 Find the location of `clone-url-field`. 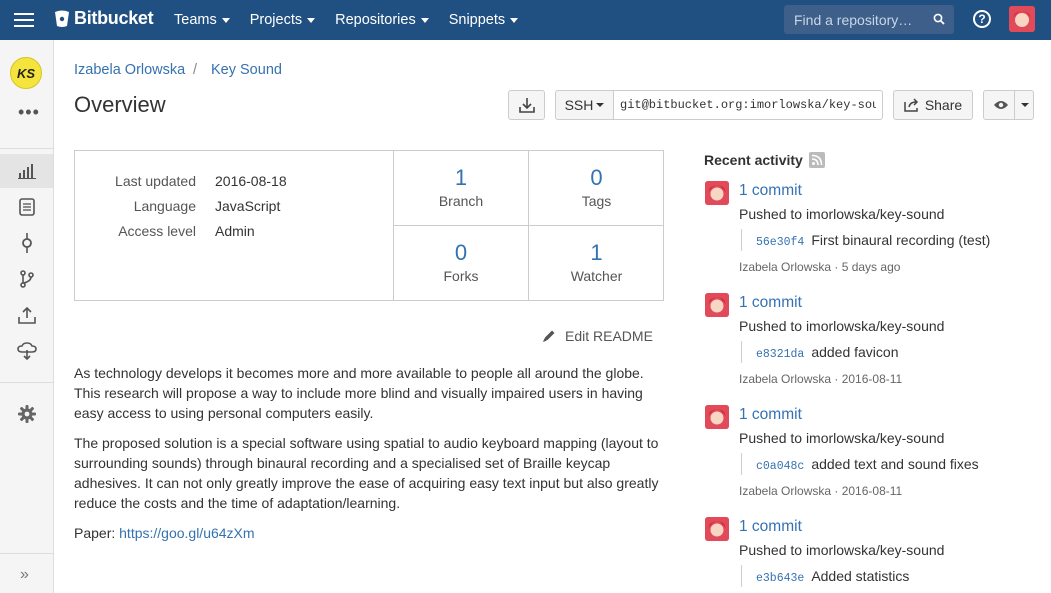

clone-url-field is located at coordinates (748, 105).